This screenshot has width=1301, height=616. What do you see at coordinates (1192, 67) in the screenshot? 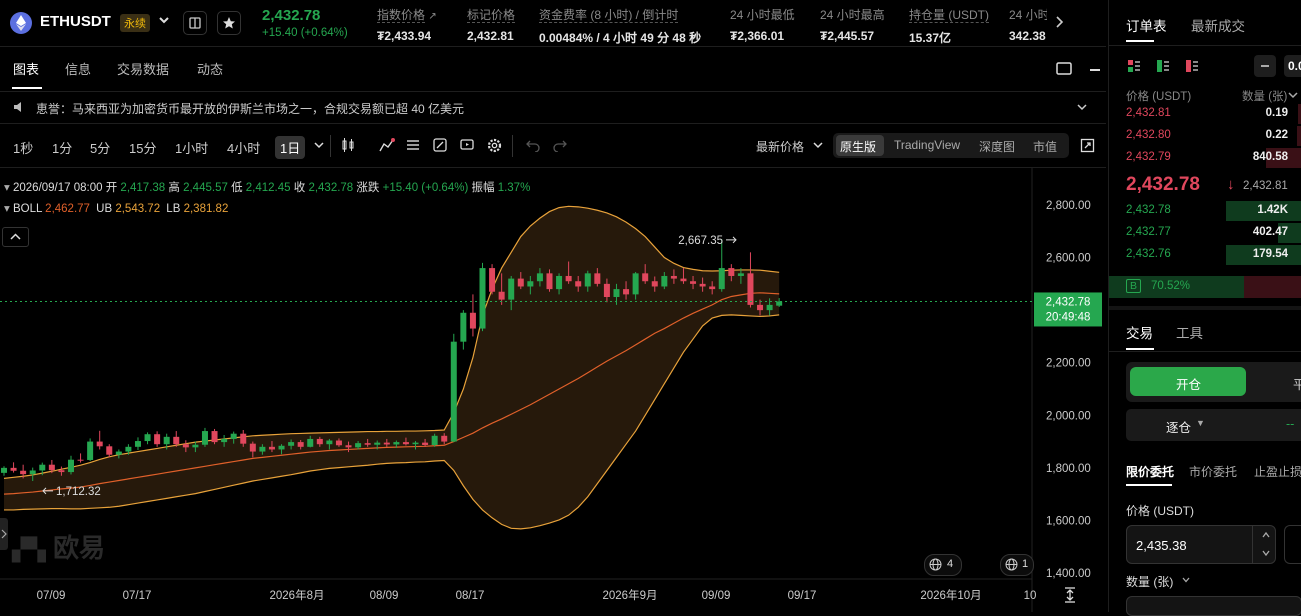
I see `book-view-asks-icon` at bounding box center [1192, 67].